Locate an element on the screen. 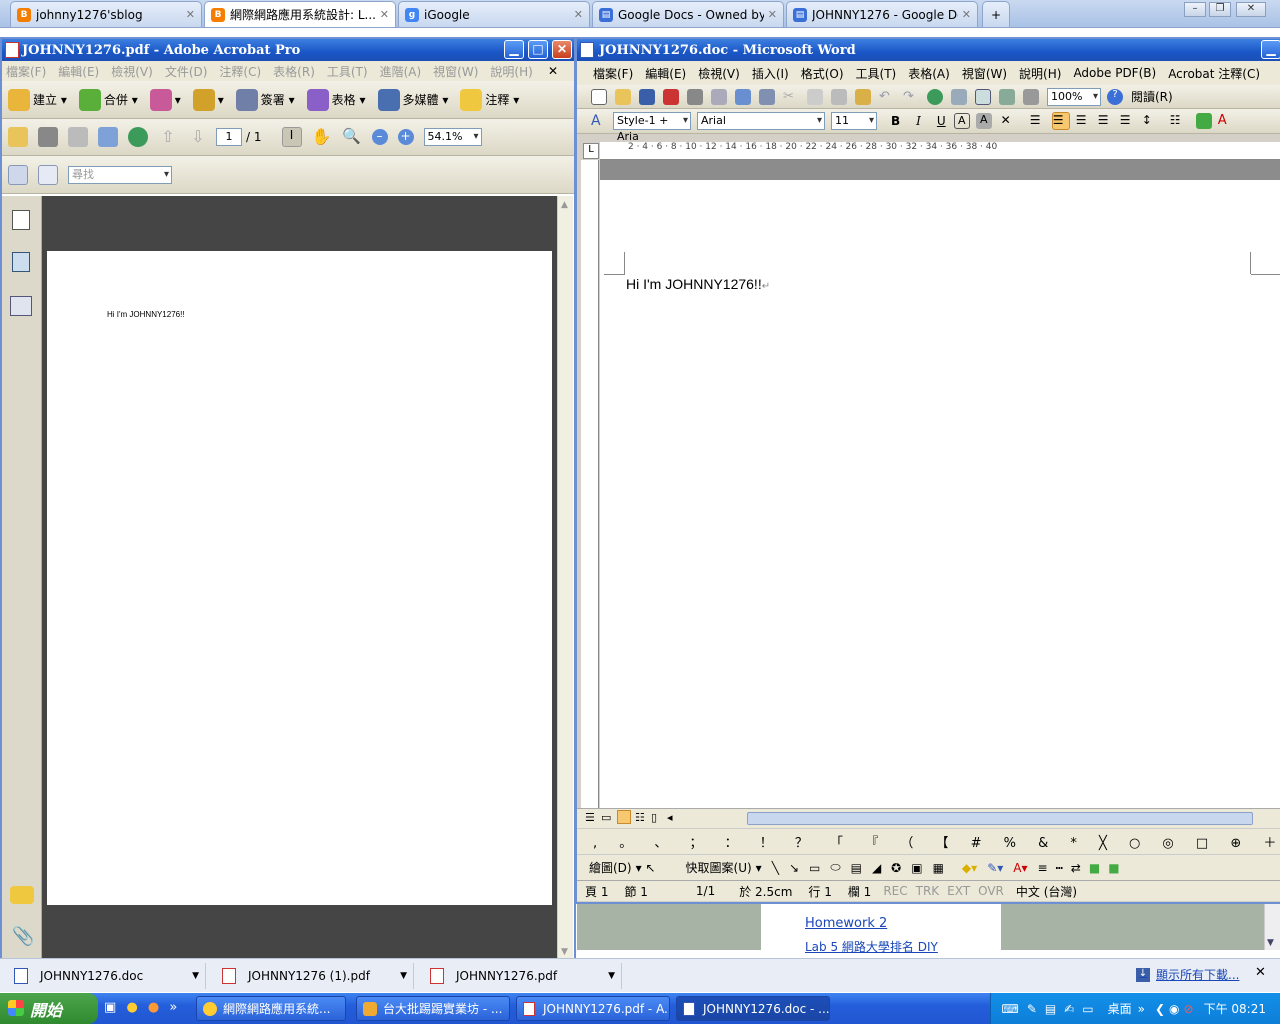 The image size is (1280, 1024). redo-icon: ↷ is located at coordinates (911, 97).